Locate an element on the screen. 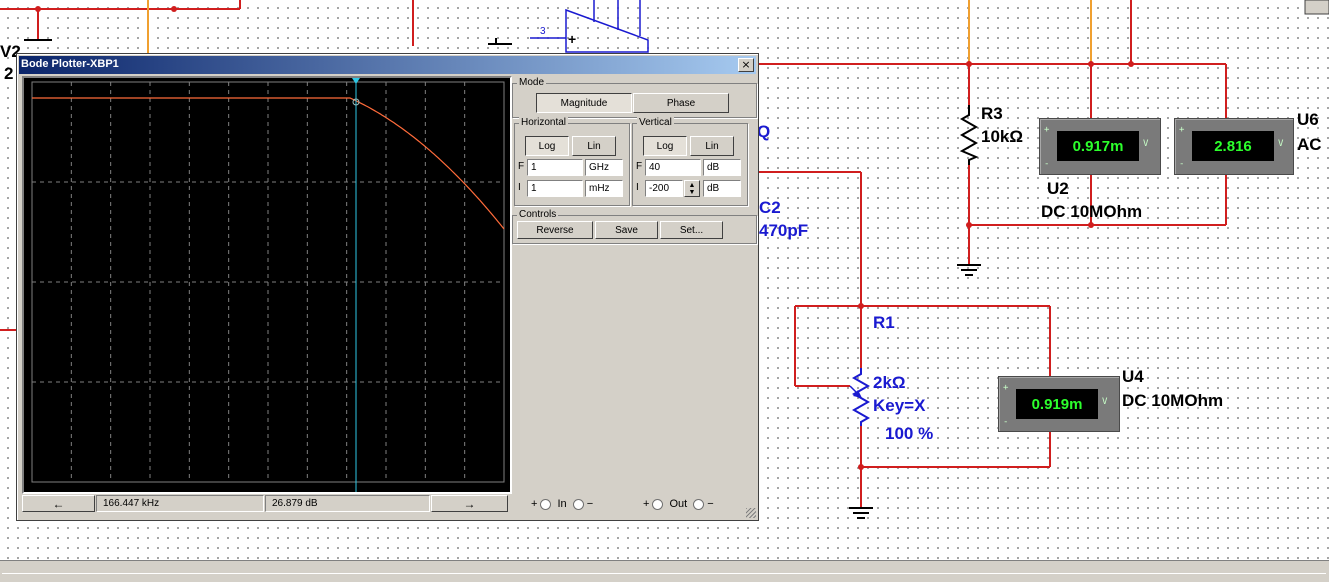 Image resolution: width=1329 pixels, height=582 pixels. magnitude-readout: 26.879 dB is located at coordinates (347, 503).